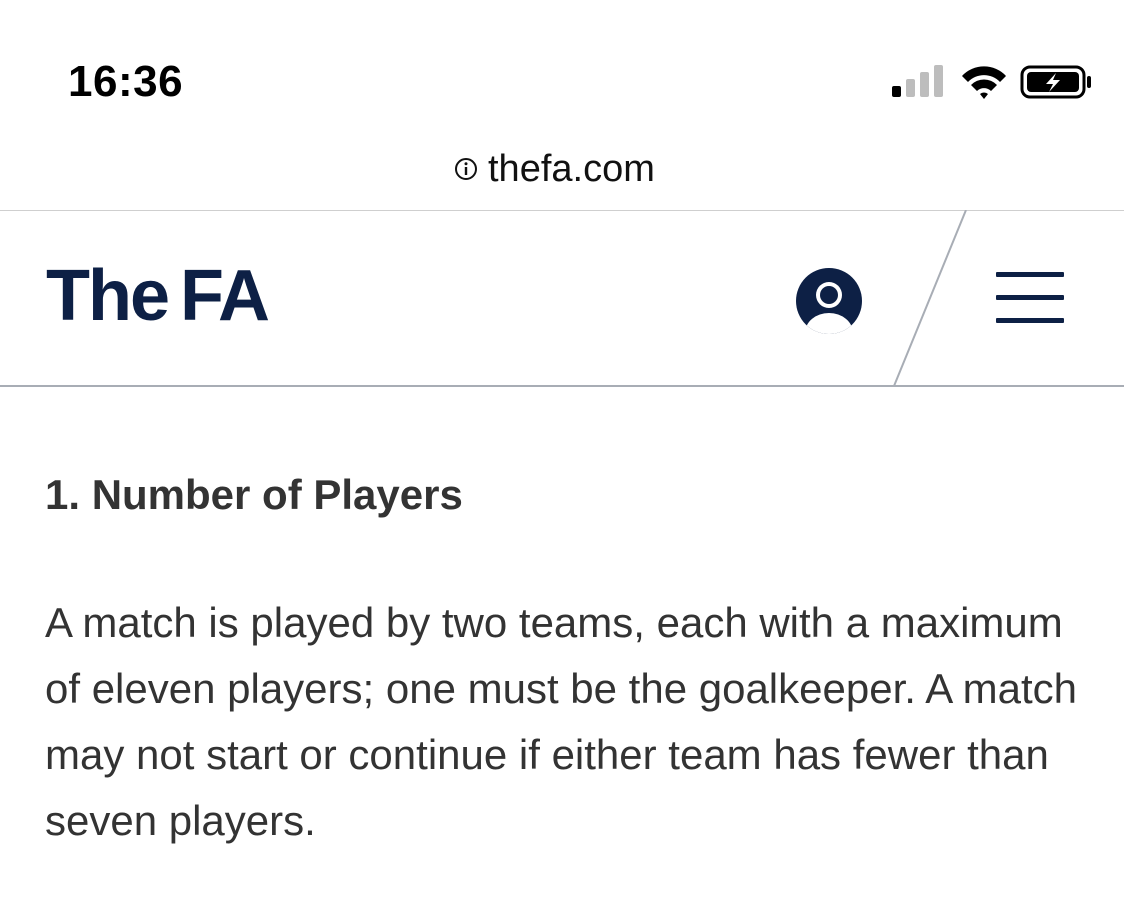 Image resolution: width=1124 pixels, height=912 pixels. I want to click on header-divider-slash, so click(930, 298).